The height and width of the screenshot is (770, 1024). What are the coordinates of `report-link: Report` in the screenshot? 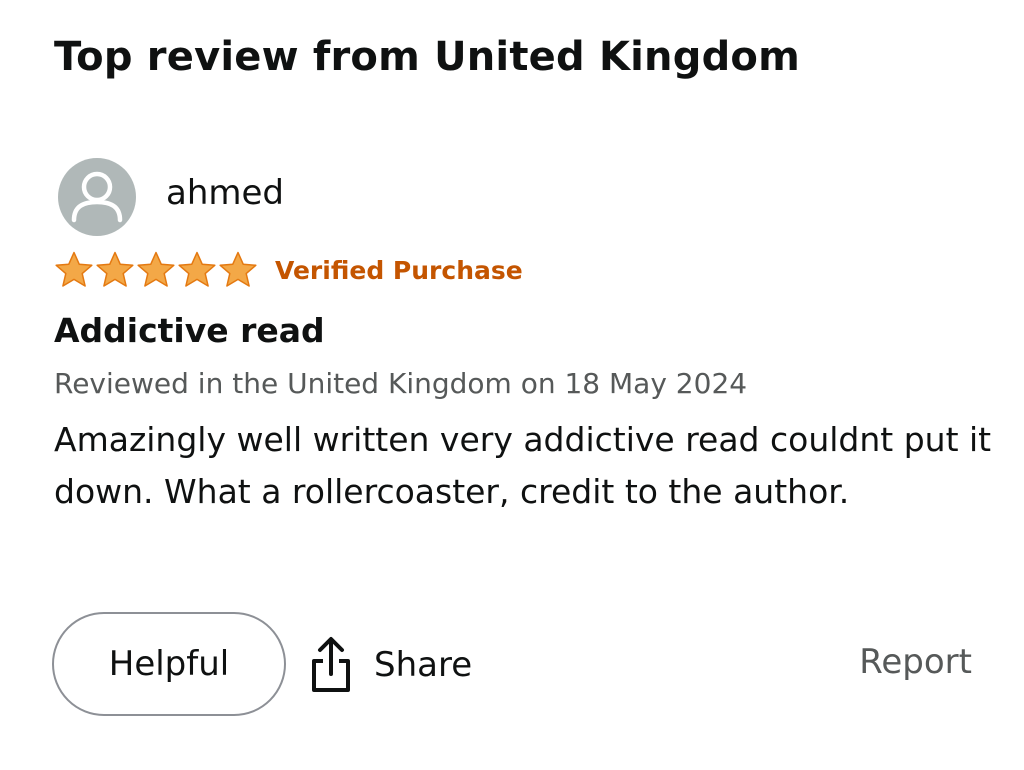 It's located at (915, 662).